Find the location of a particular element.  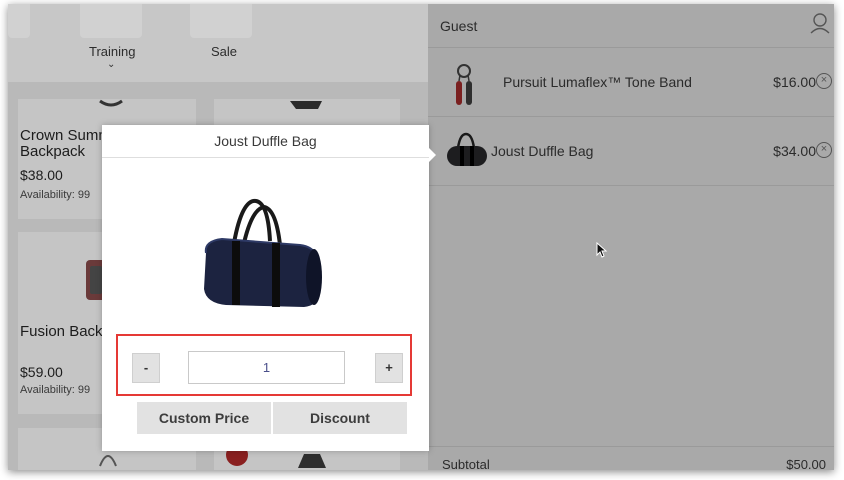

custom-price-button: Custom Price is located at coordinates (204, 418).